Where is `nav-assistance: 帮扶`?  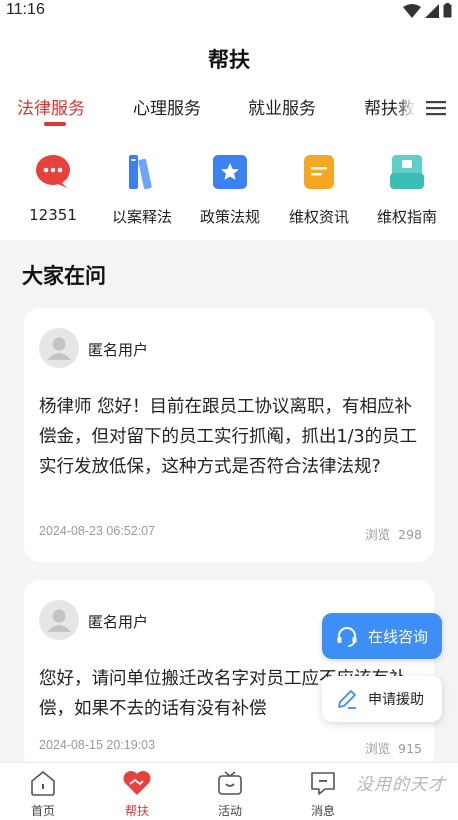
nav-assistance: 帮扶 is located at coordinates (137, 794).